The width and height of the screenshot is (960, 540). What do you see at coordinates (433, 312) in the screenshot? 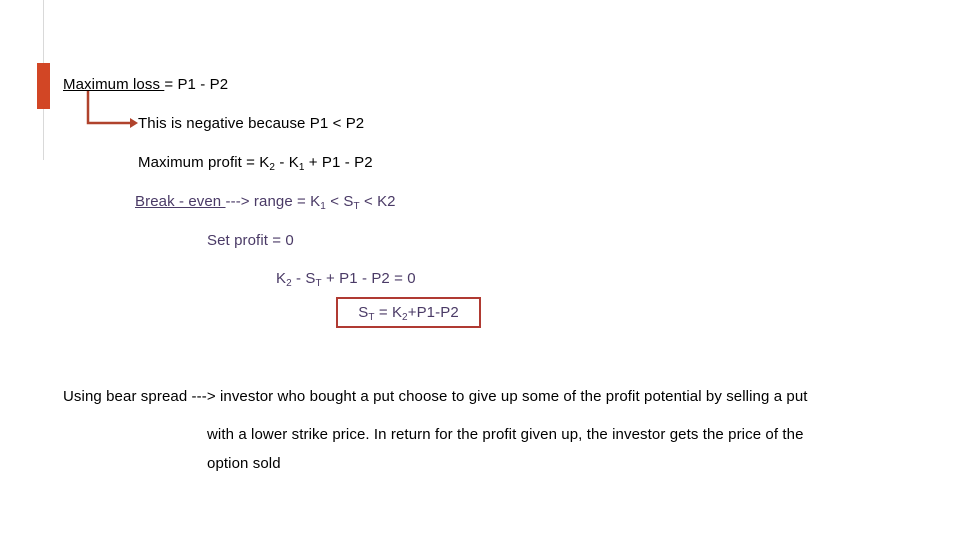
I see `result-suffix: +P1-P2` at bounding box center [433, 312].